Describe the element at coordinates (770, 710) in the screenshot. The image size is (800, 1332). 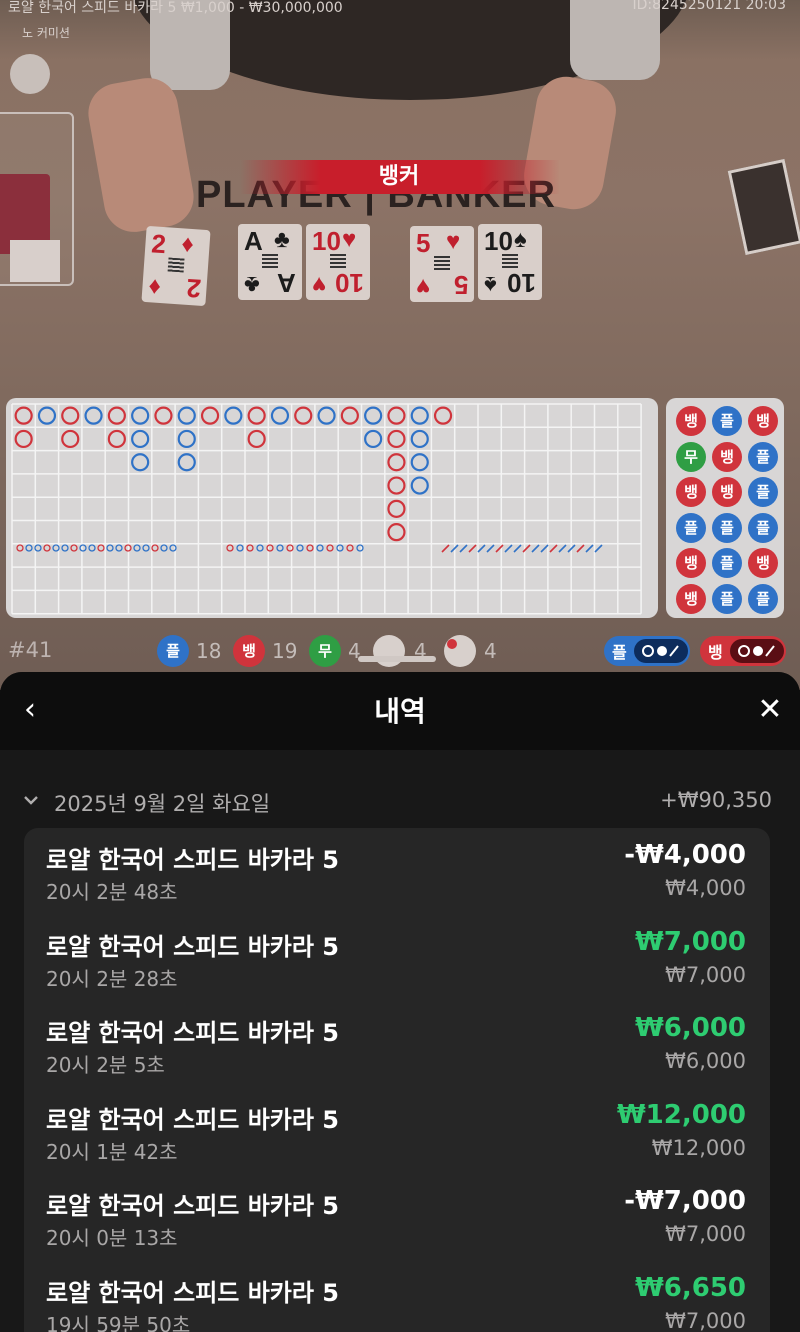
I see `close-icon: ✕` at that location.